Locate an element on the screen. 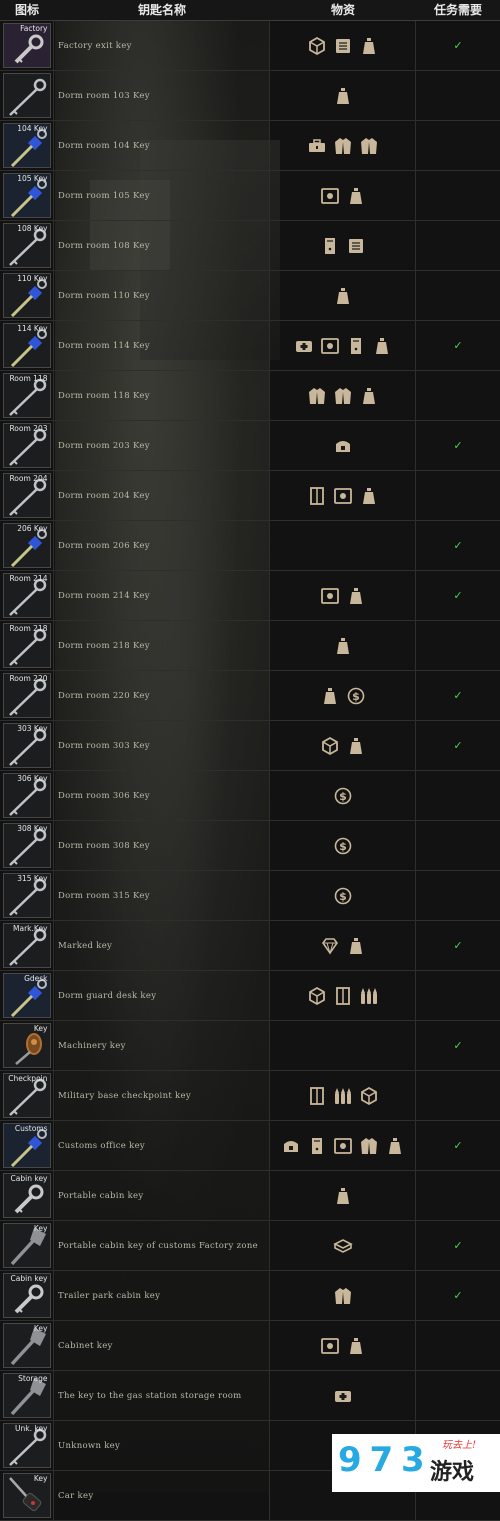 Image resolution: width=500 pixels, height=1521 pixels. key-icon: Room 218 is located at coordinates (26, 645).